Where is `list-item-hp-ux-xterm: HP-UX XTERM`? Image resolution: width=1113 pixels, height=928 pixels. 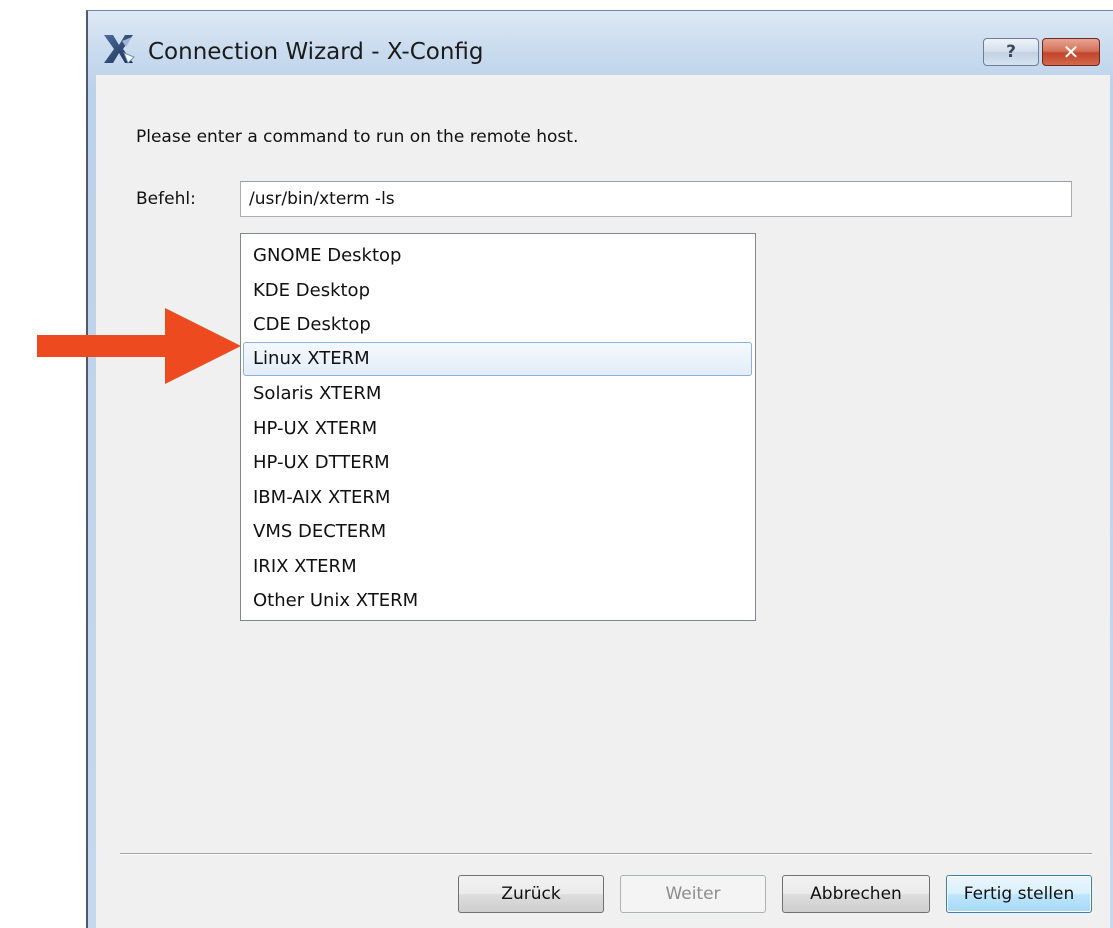
list-item-hp-ux-xterm: HP-UX XTERM is located at coordinates (497, 428).